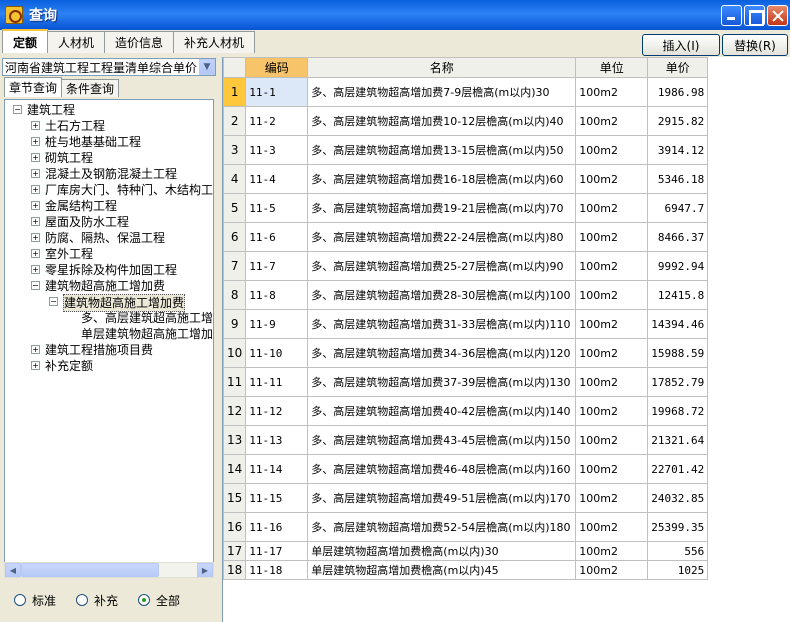 This screenshot has width=790, height=622. What do you see at coordinates (235, 469) in the screenshot?
I see `row-number-cell: 14` at bounding box center [235, 469].